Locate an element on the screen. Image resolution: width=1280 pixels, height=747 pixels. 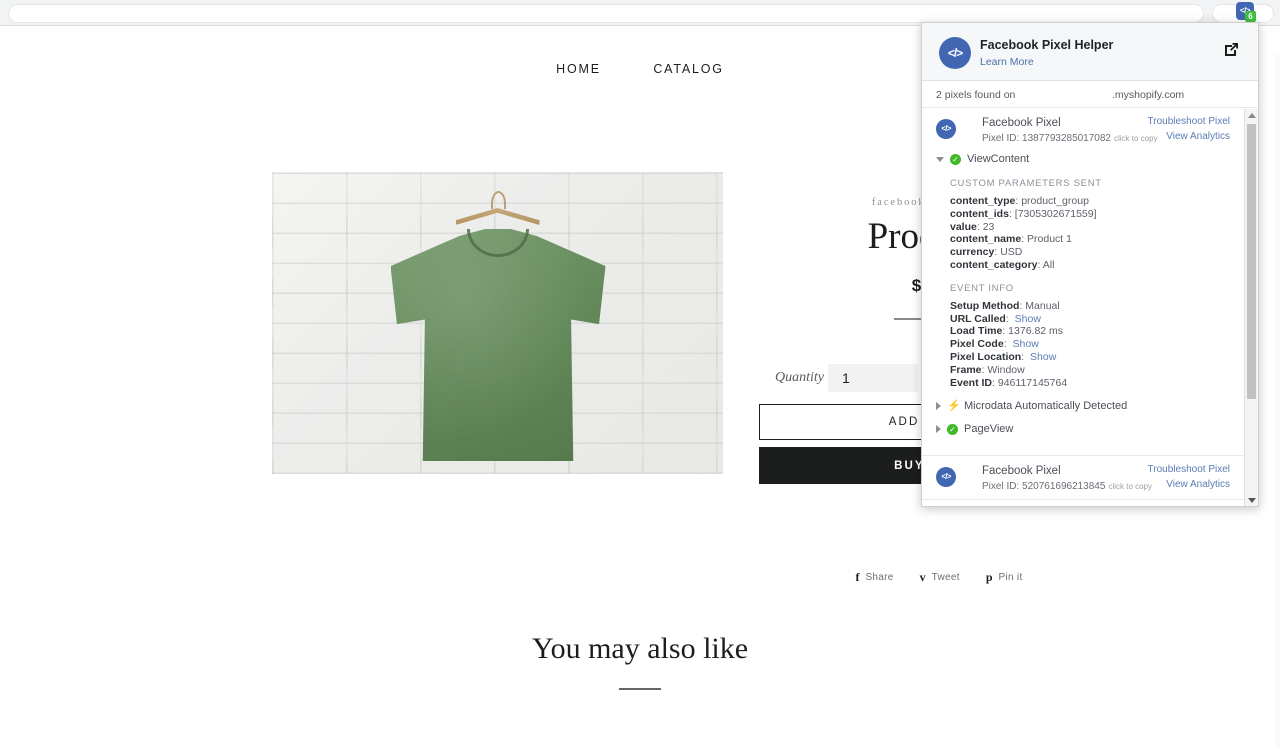
param-row: currency: USD is located at coordinates (986, 252).